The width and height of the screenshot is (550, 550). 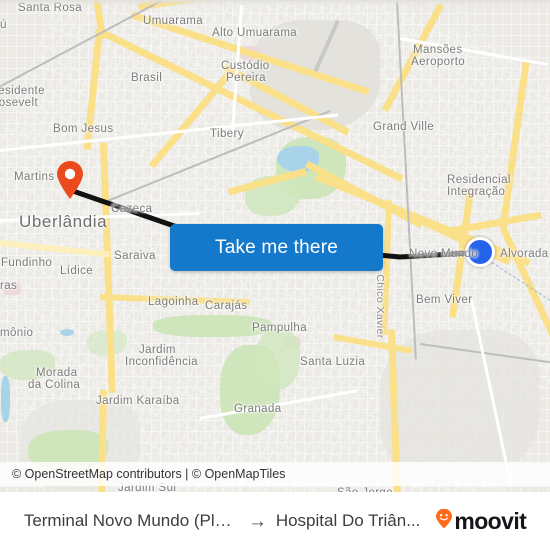 I want to click on arrow-right-icon: →, so click(x=257, y=521).